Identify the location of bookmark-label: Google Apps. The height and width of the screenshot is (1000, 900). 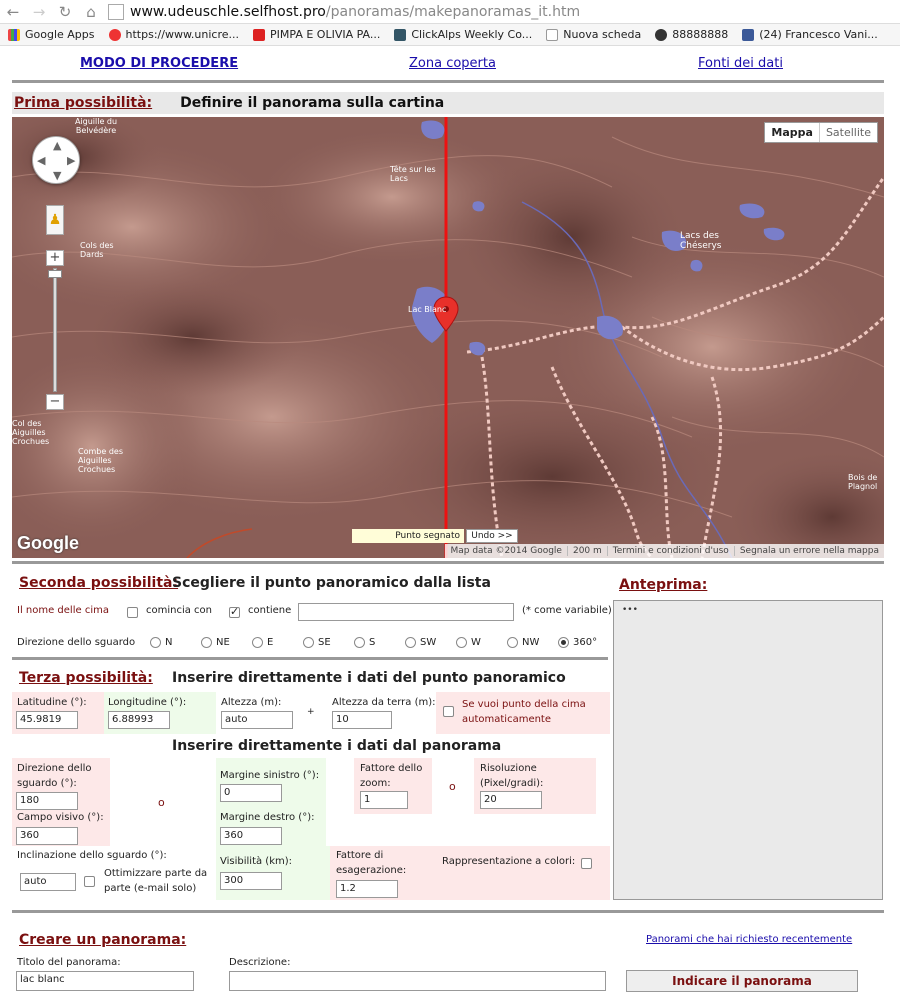
(60, 34).